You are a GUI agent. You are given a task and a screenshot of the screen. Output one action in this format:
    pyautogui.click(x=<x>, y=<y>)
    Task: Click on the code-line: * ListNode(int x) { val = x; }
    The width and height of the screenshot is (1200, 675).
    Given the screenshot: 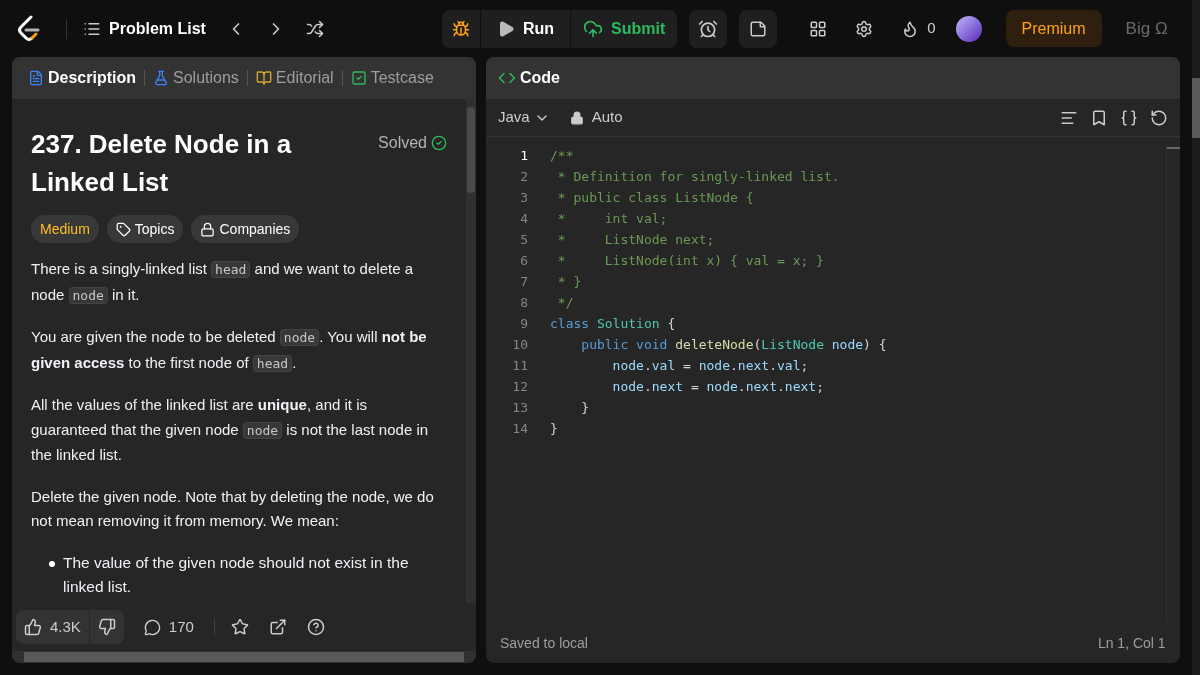 What is the action you would take?
    pyautogui.click(x=690, y=261)
    